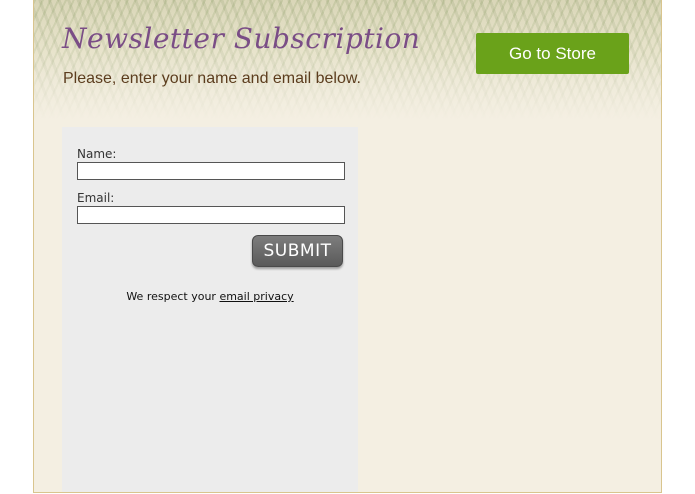 This screenshot has width=695, height=494. I want to click on name-label: Name:, so click(97, 154).